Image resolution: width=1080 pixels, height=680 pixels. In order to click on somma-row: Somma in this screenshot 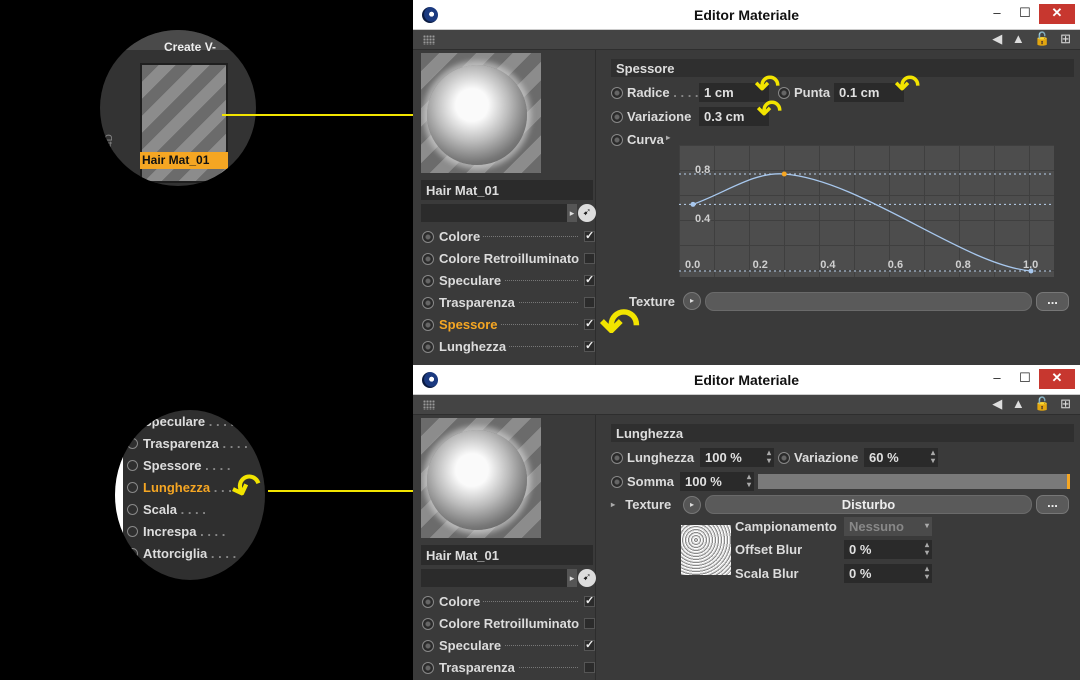, I will do `click(642, 481)`.